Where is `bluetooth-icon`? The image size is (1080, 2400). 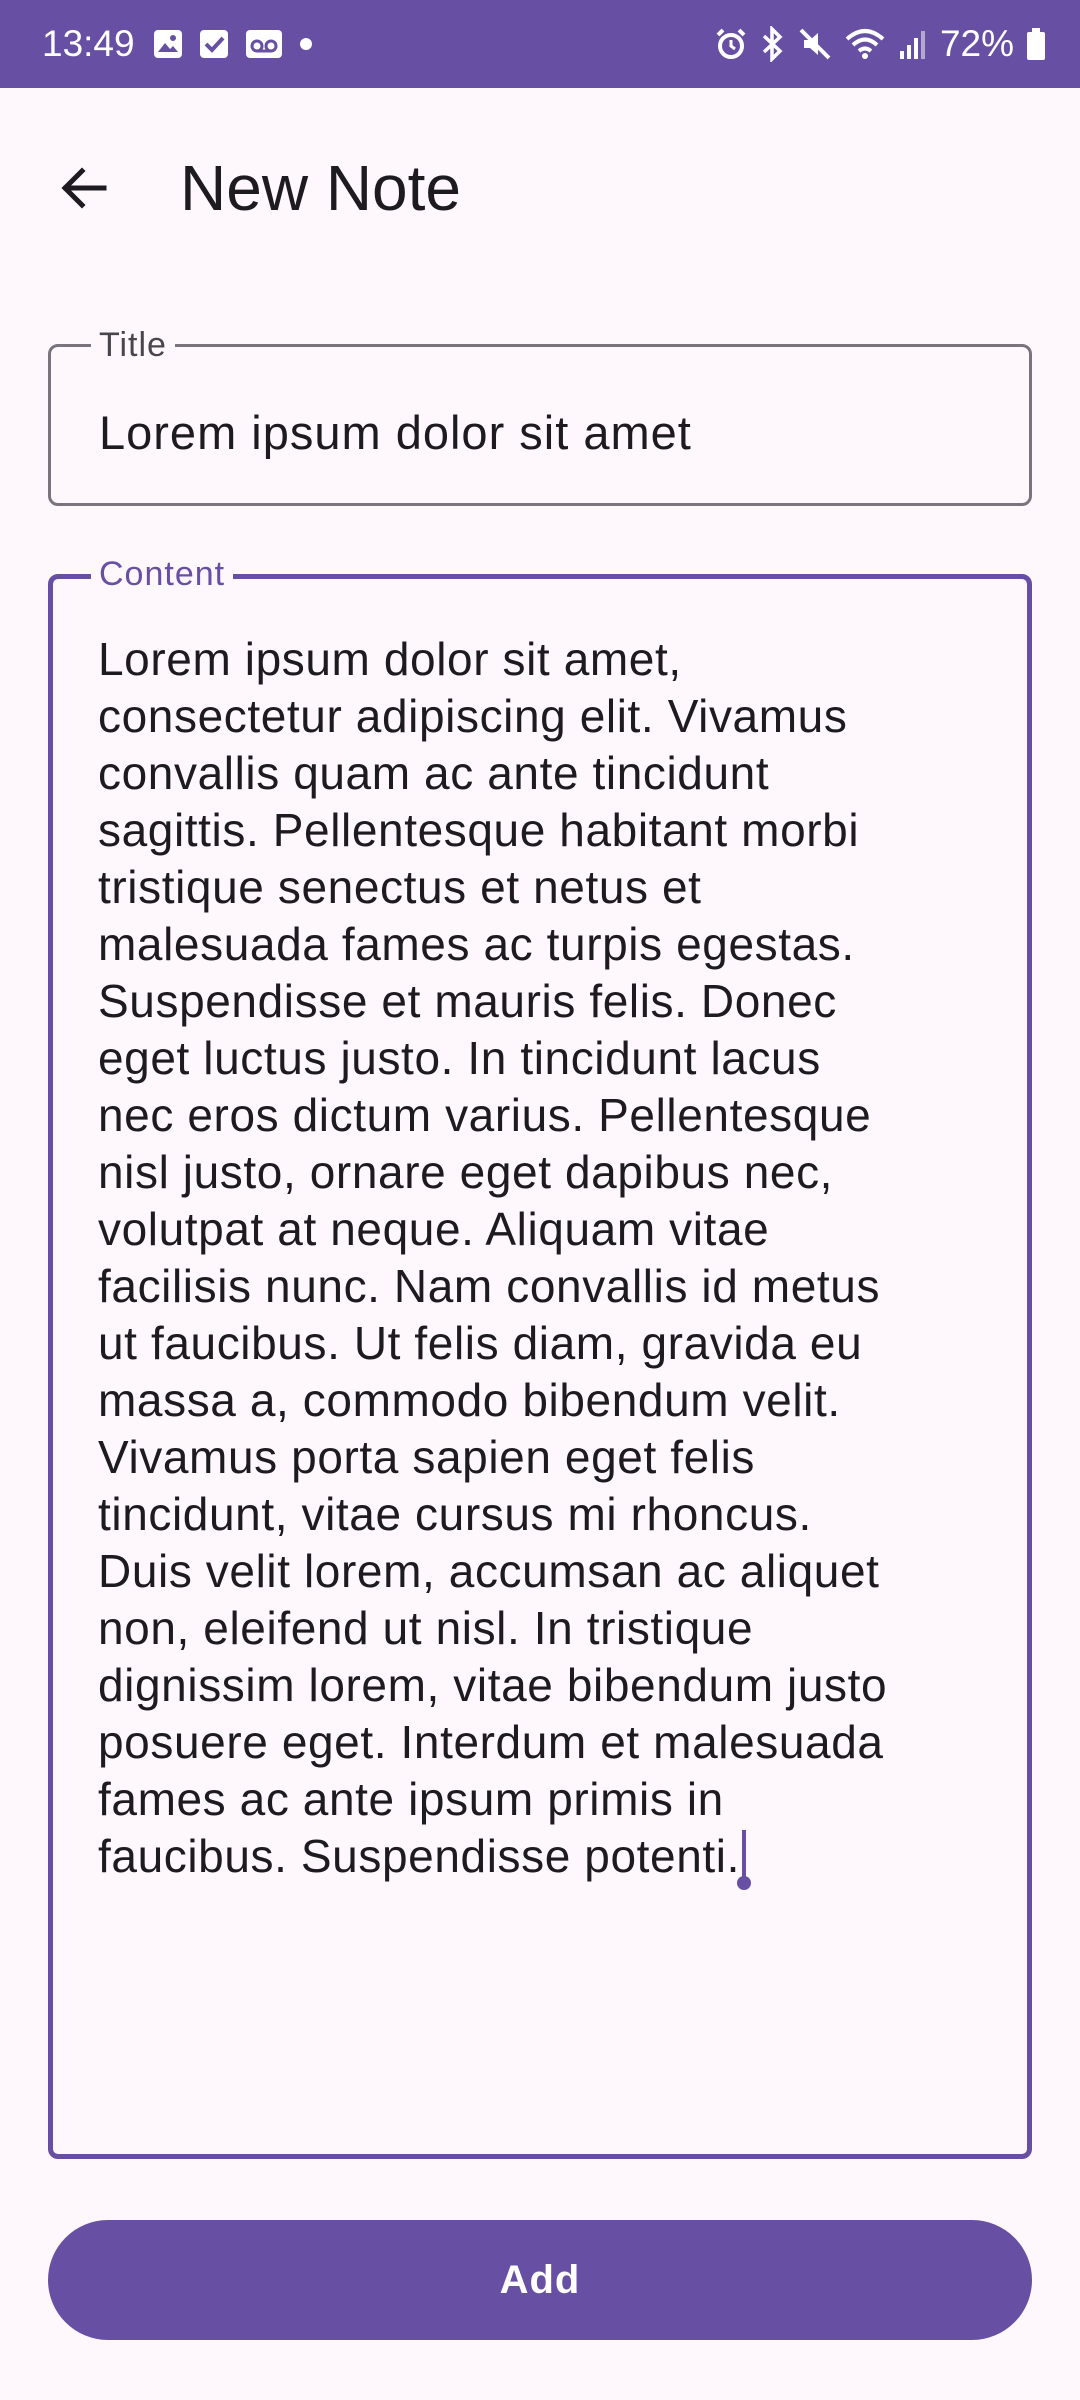 bluetooth-icon is located at coordinates (773, 44).